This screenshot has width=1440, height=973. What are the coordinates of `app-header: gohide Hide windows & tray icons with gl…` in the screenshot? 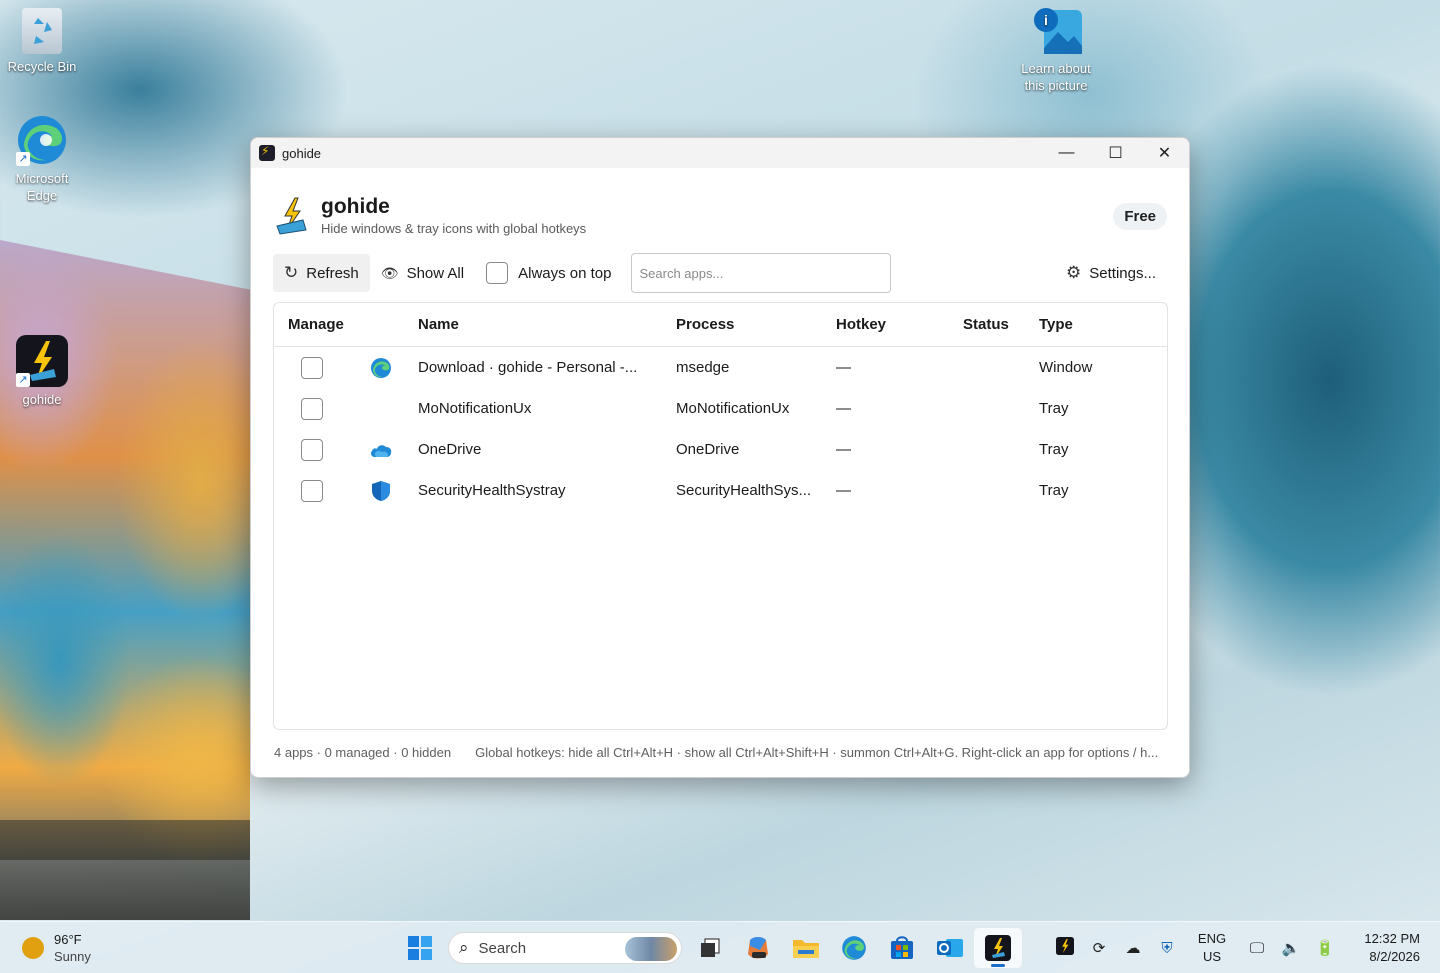 It's located at (720, 205).